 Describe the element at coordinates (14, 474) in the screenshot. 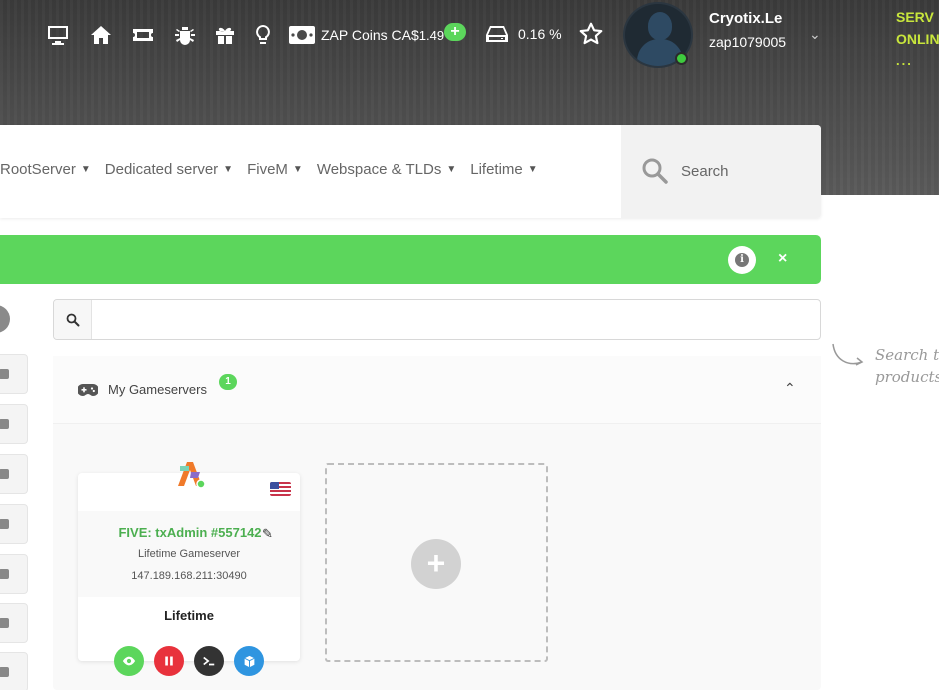

I see `sidebar-item-servers` at that location.